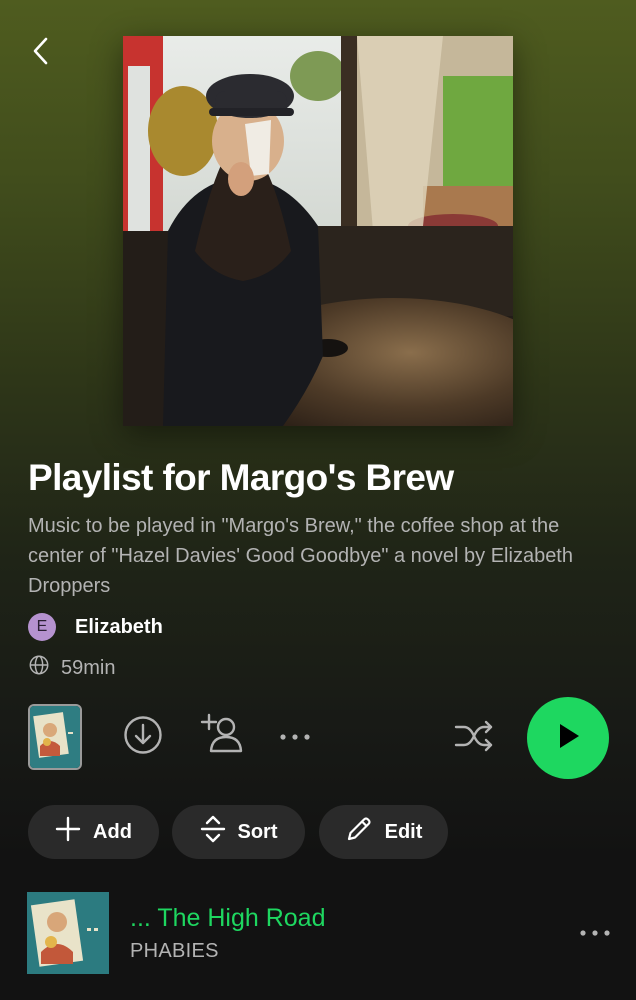 Image resolution: width=636 pixels, height=1000 pixels. Describe the element at coordinates (42, 627) in the screenshot. I see `avatar: E` at that location.